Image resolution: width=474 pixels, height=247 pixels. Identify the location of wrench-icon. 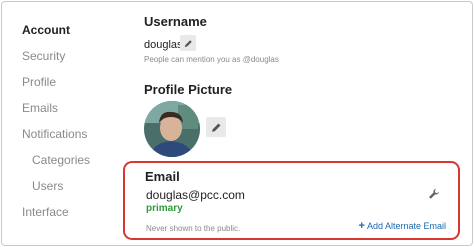
(434, 194).